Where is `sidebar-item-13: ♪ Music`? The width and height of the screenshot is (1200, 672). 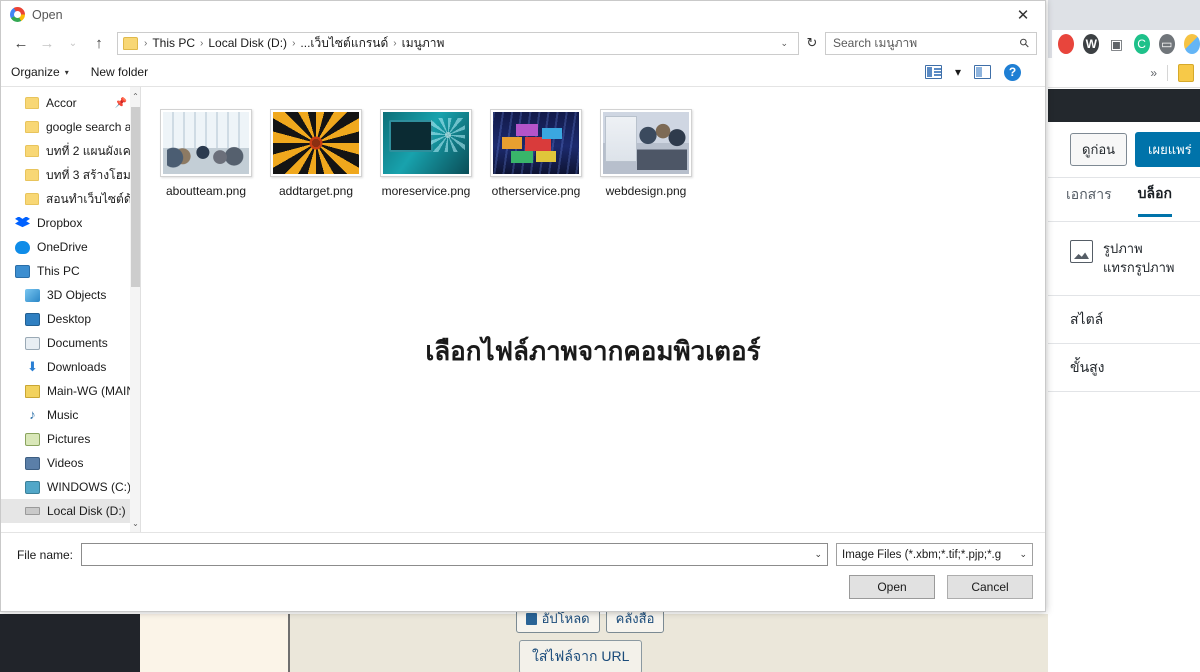 sidebar-item-13: ♪ Music is located at coordinates (71, 415).